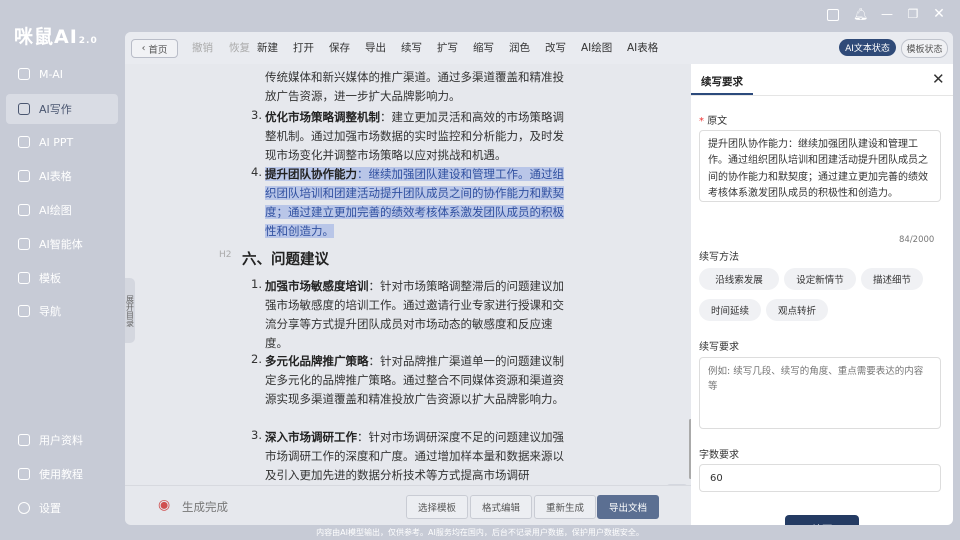 This screenshot has width=960, height=540. I want to click on section-heading: 六、问题建议, so click(285, 260).